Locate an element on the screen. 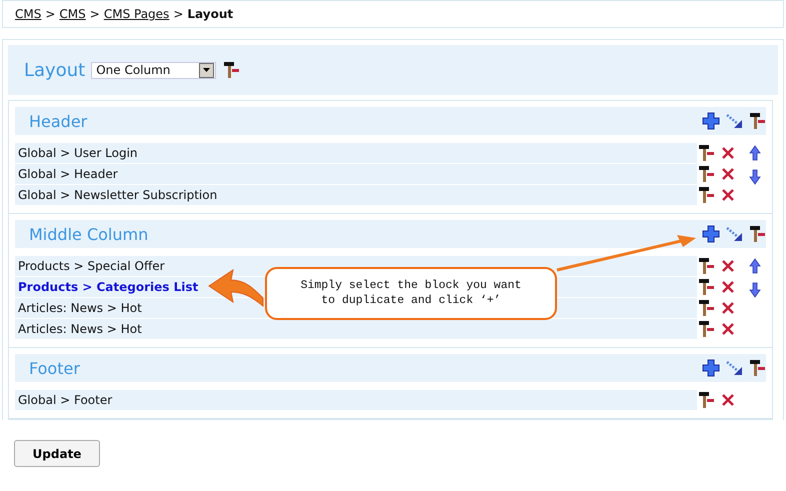  layout-select: One Column is located at coordinates (153, 70).